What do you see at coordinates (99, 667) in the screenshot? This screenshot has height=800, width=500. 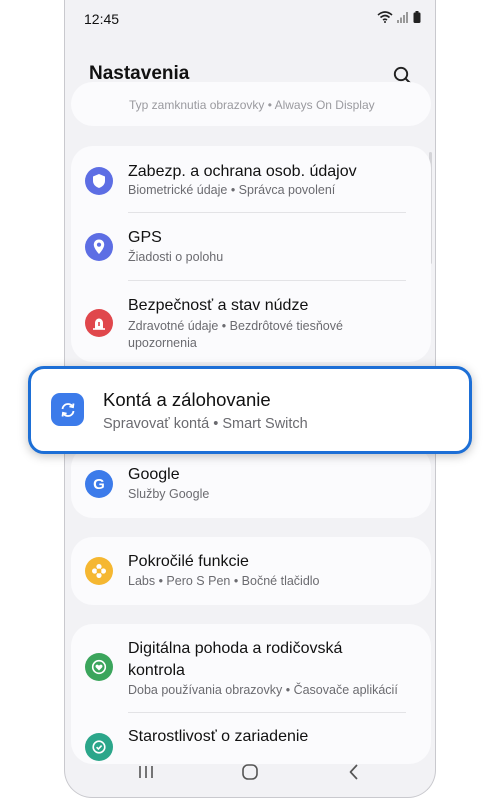 I see `heart-icon` at bounding box center [99, 667].